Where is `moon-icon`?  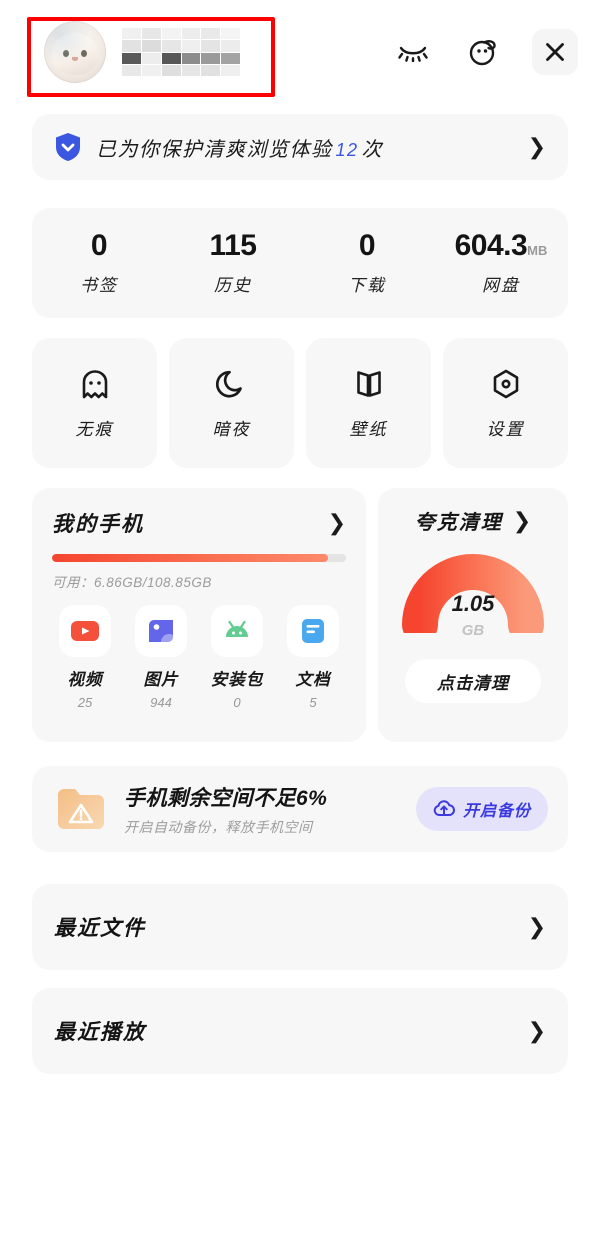
moon-icon is located at coordinates (228, 384).